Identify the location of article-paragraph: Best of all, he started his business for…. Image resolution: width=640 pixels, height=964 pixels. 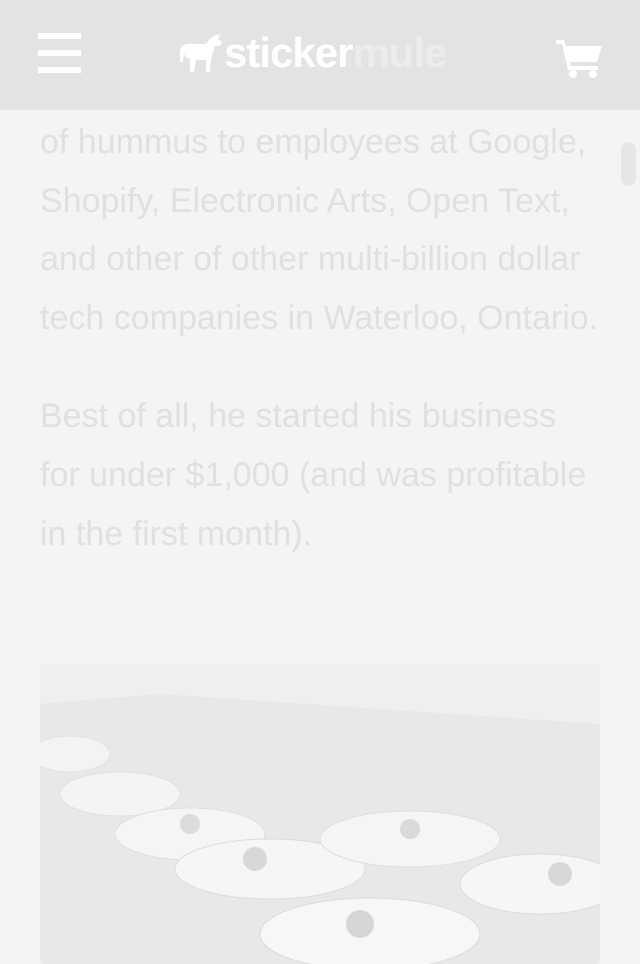
(313, 475).